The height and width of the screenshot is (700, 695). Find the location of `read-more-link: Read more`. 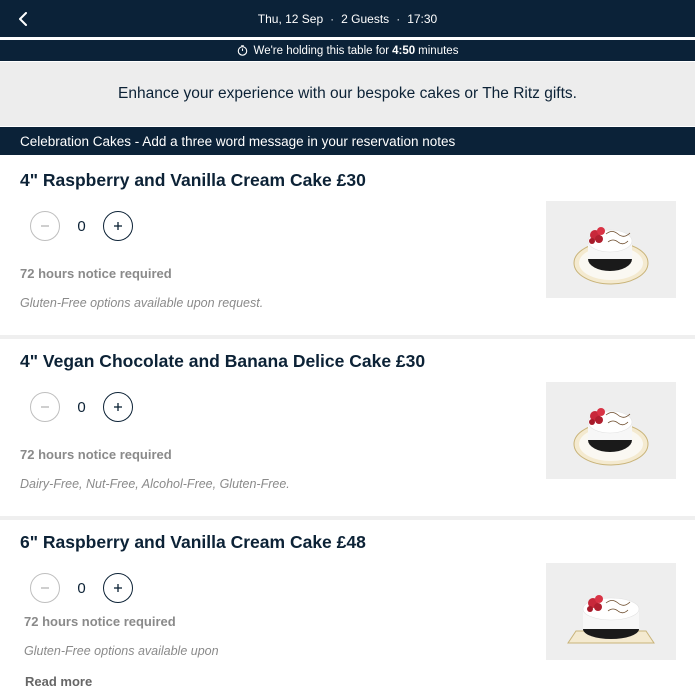

read-more-link: Read more is located at coordinates (58, 681).